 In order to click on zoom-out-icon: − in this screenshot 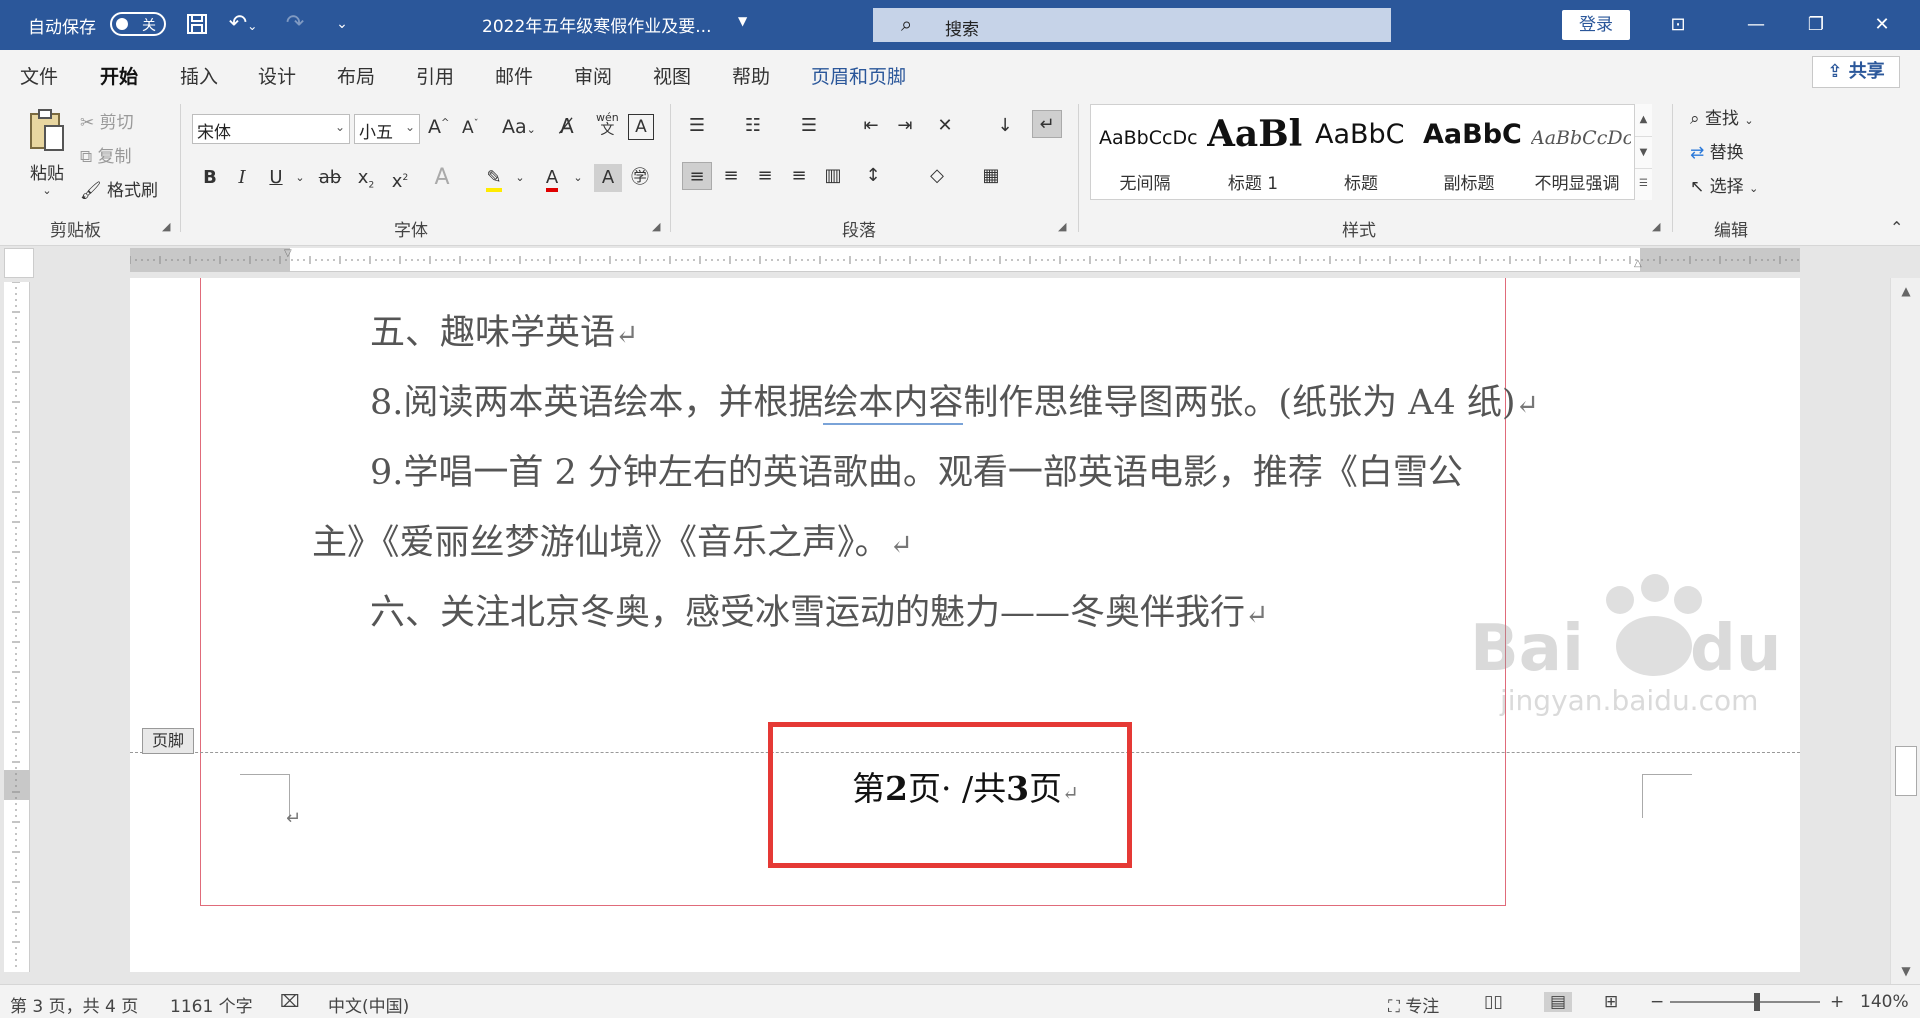, I will do `click(1657, 1002)`.